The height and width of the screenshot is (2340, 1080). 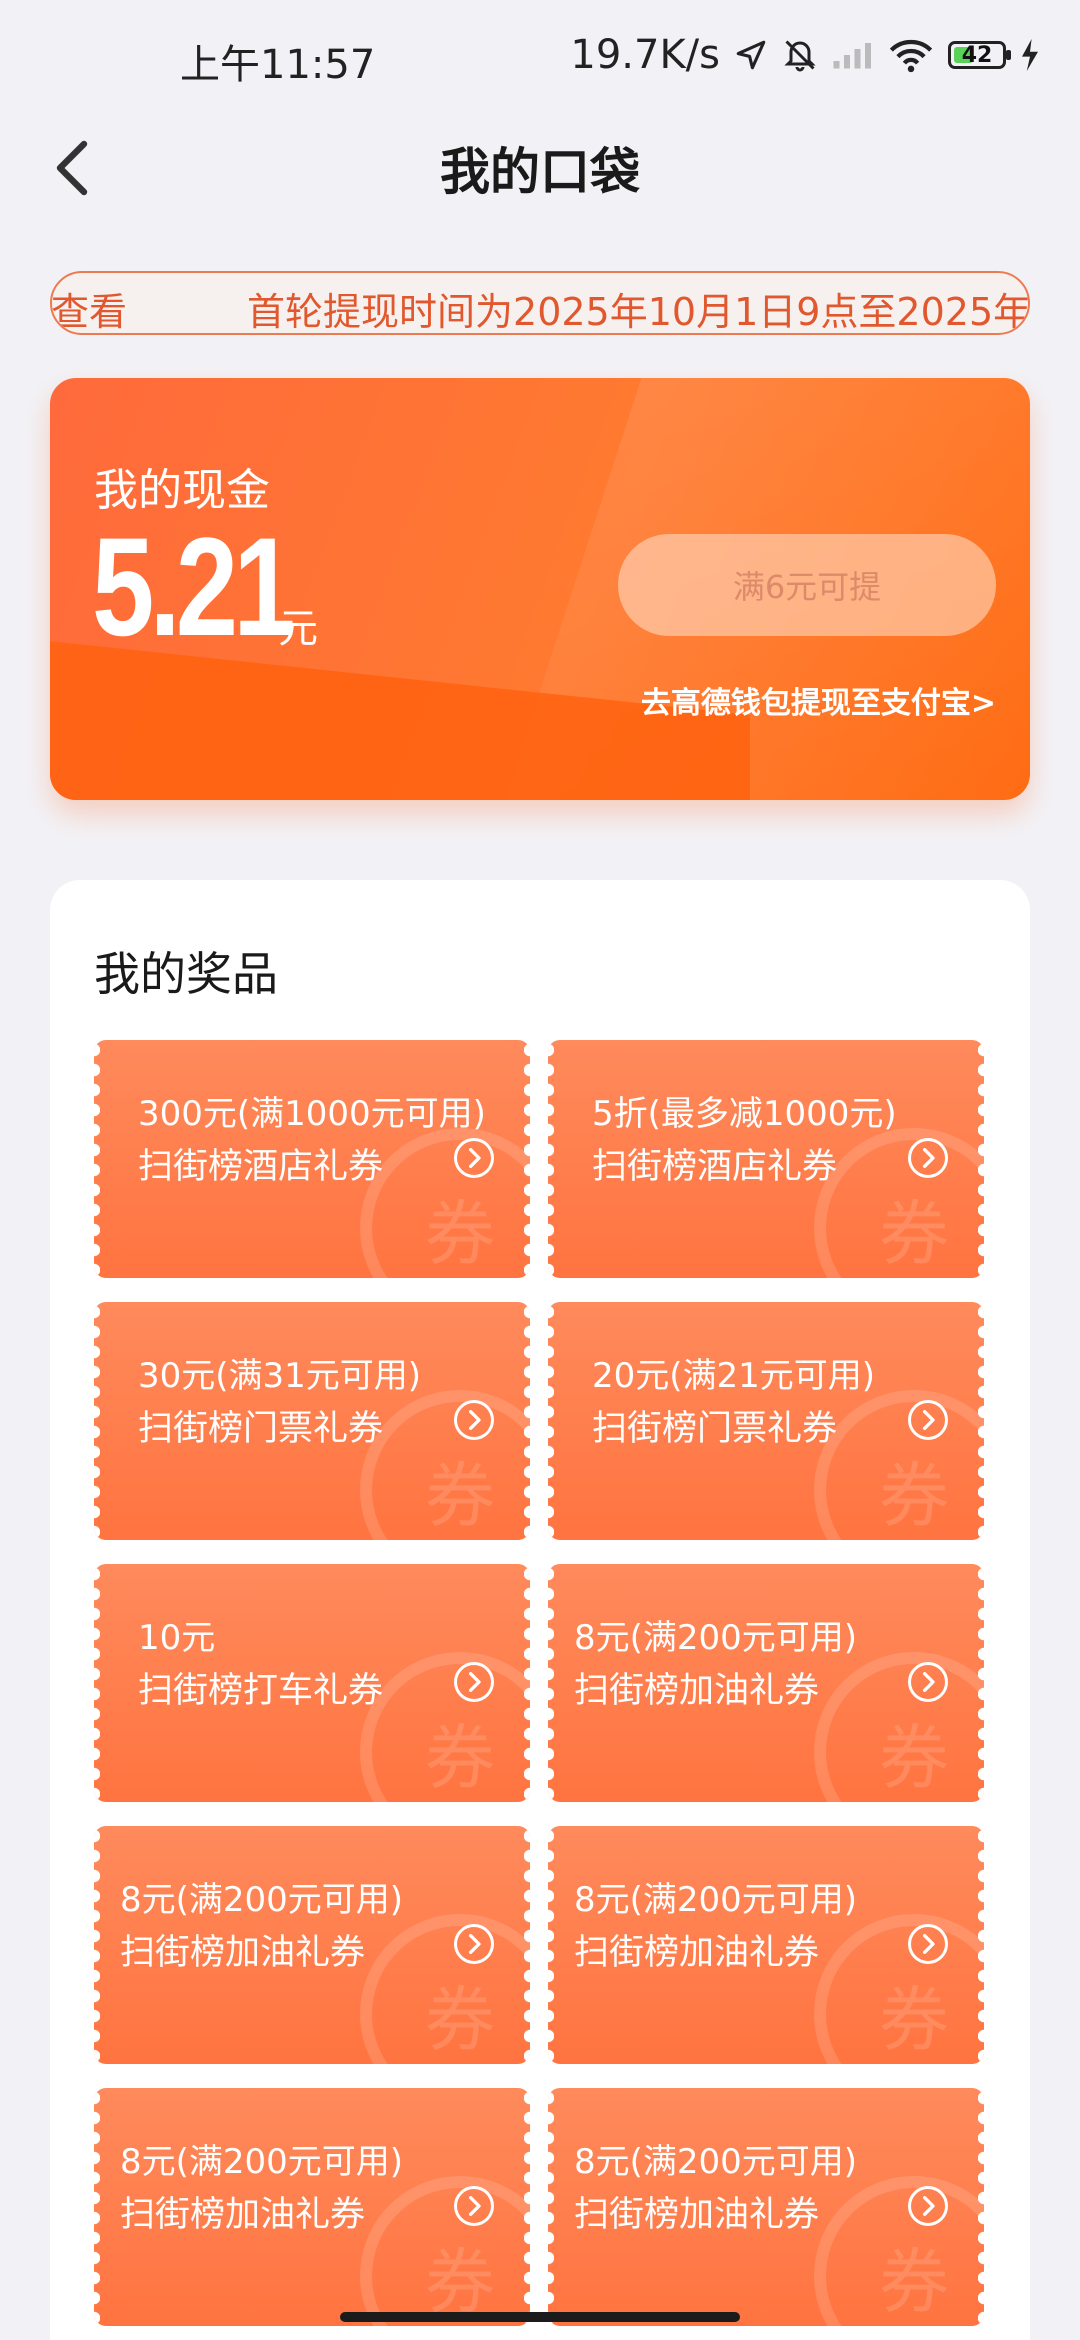 I want to click on coupon-card: 券 5折(最多减1000元) 扫街榜酒店礼券, so click(x=766, y=1159).